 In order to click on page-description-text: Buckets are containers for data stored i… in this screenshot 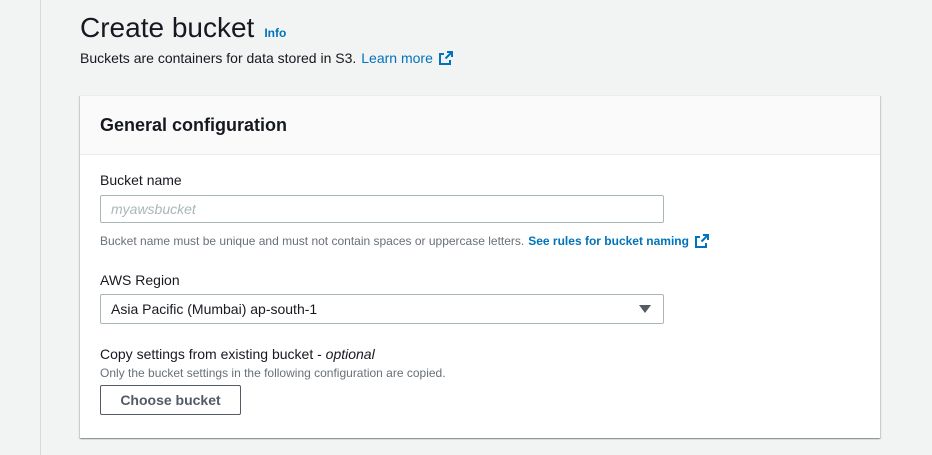, I will do `click(218, 58)`.